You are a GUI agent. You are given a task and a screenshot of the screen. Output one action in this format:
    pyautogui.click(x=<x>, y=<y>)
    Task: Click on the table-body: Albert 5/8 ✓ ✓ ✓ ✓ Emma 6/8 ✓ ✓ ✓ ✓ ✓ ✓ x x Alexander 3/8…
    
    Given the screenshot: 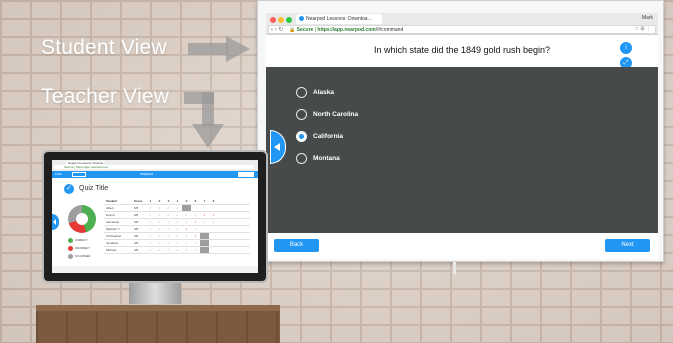 What is the action you would take?
    pyautogui.click(x=177, y=229)
    